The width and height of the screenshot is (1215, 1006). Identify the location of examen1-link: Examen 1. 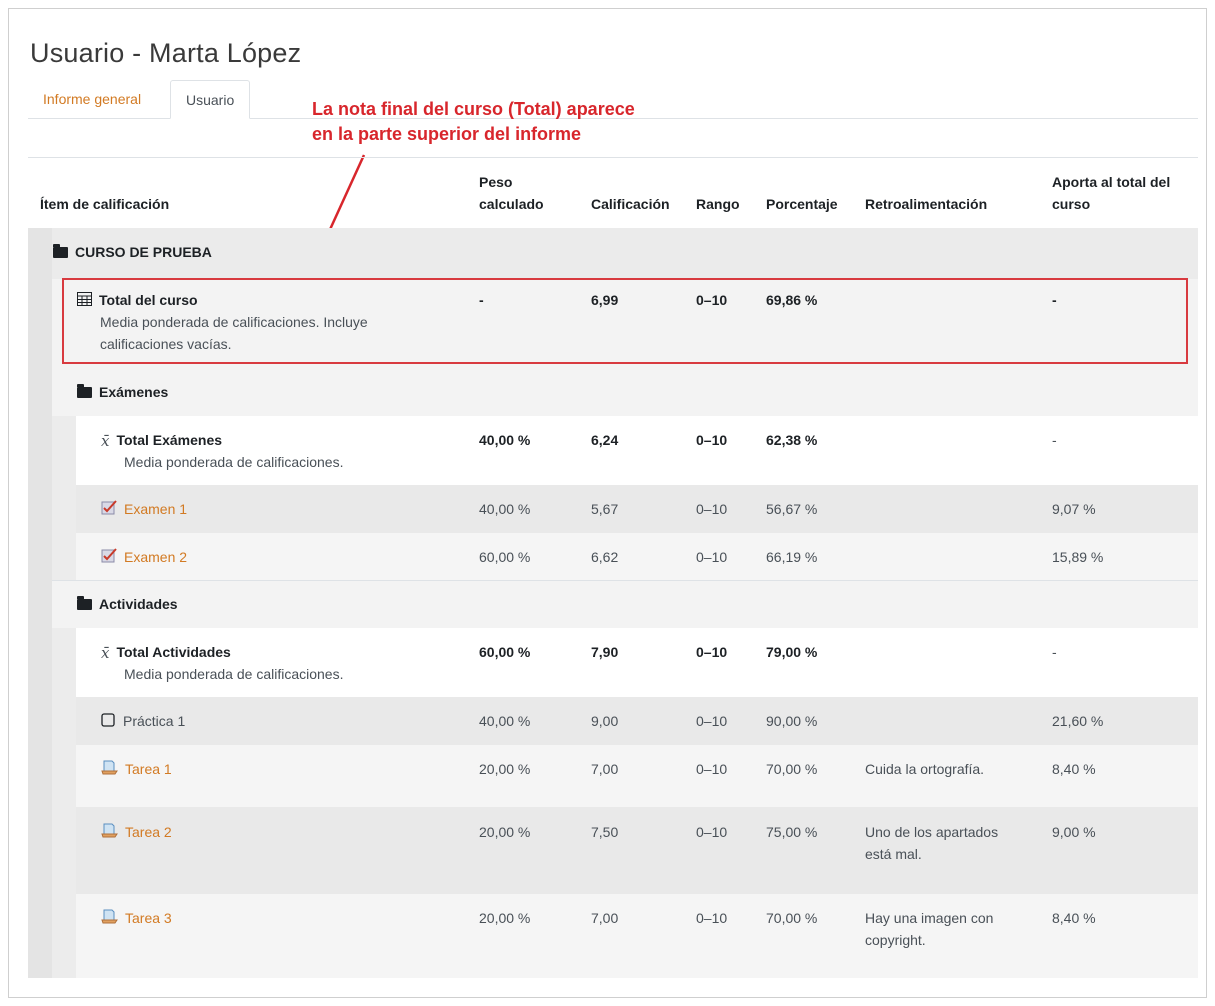
(155, 509).